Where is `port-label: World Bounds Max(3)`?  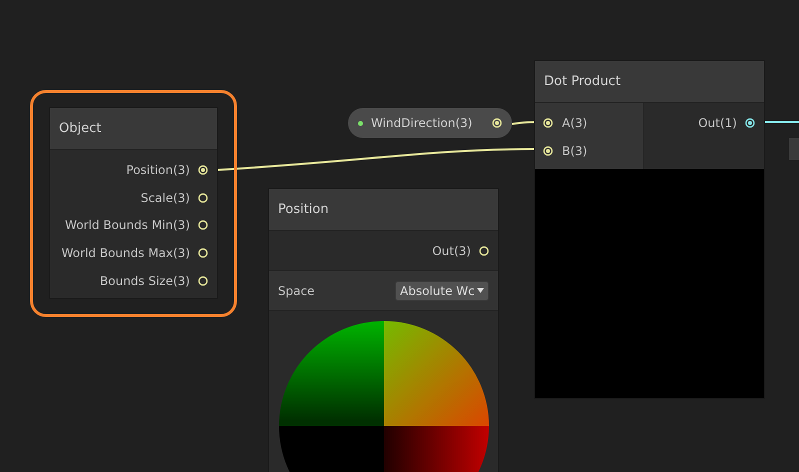 port-label: World Bounds Max(3) is located at coordinates (126, 253).